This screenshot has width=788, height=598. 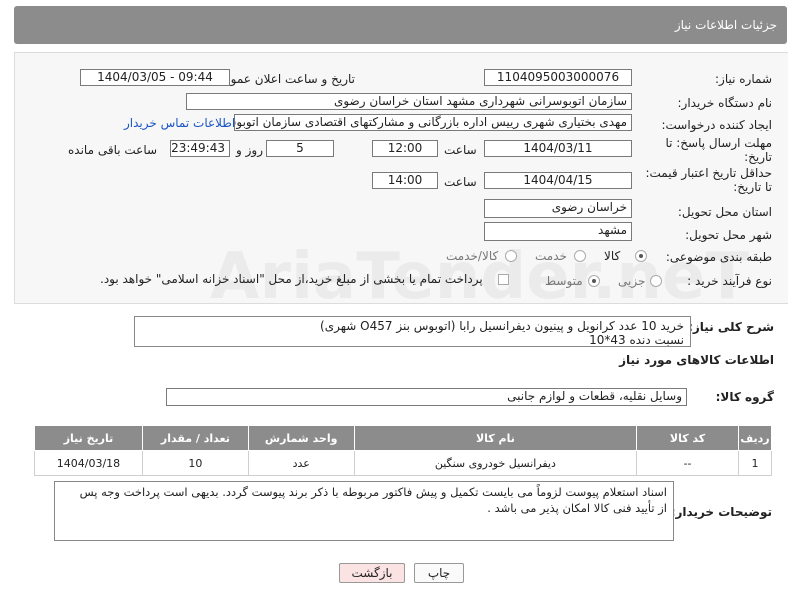 What do you see at coordinates (405, 148) in the screenshot?
I see `deadline-time-field: 12:00` at bounding box center [405, 148].